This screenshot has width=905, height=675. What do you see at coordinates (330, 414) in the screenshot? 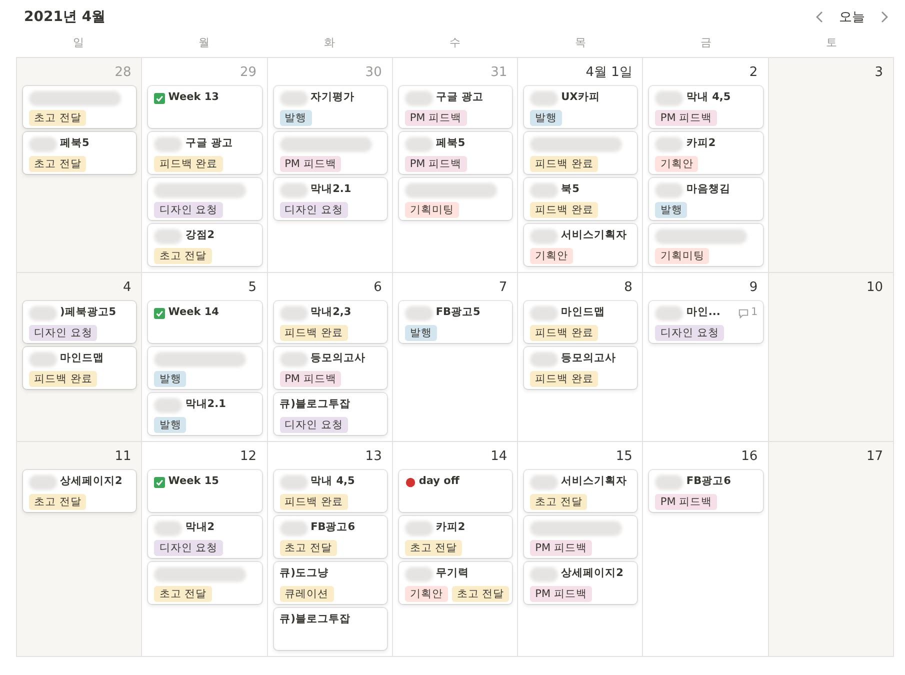
I see `event-card: 큐)블로그투잡 디자인 요청` at bounding box center [330, 414].